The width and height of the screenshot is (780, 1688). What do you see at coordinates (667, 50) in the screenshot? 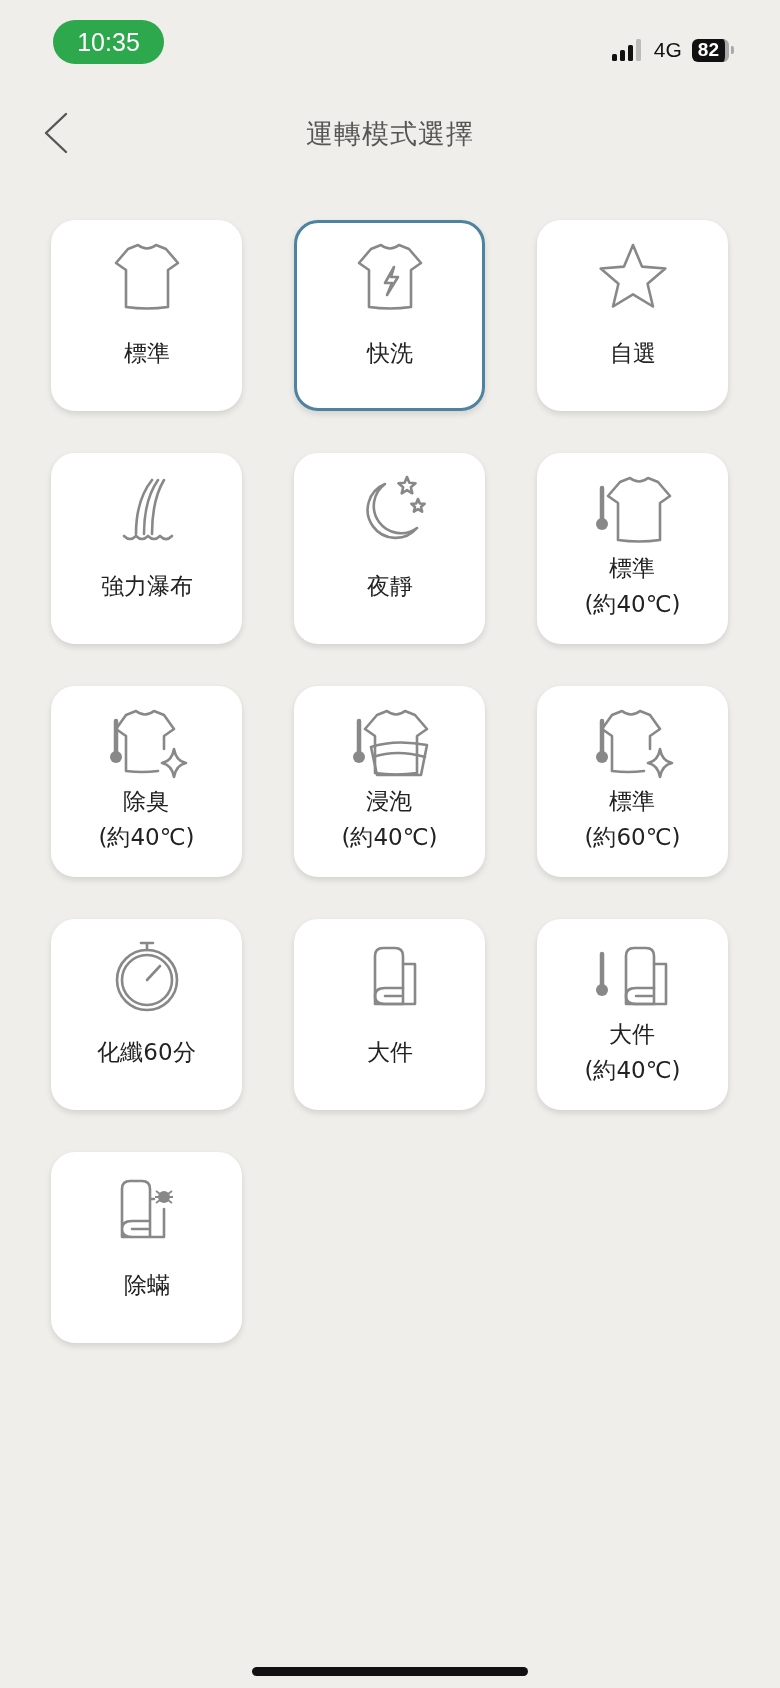
I see `network-type: 4G` at bounding box center [667, 50].